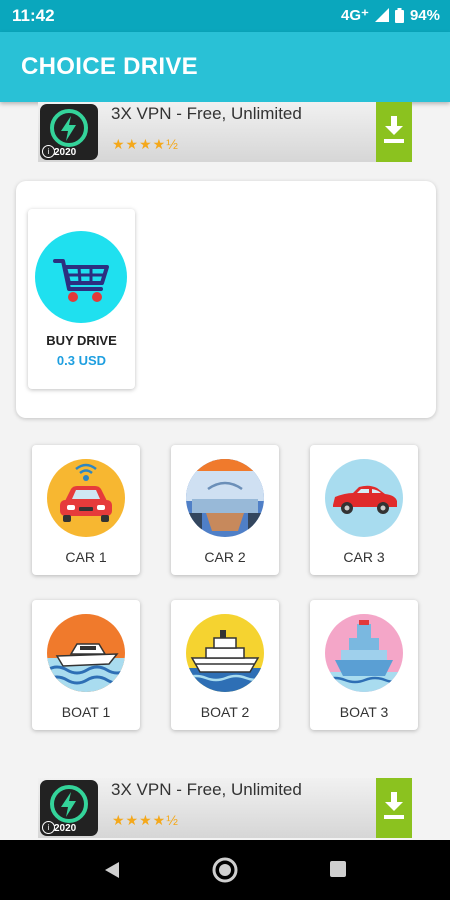 The width and height of the screenshot is (450, 900). I want to click on buy-drive-label: BUY DRIVE, so click(81, 340).